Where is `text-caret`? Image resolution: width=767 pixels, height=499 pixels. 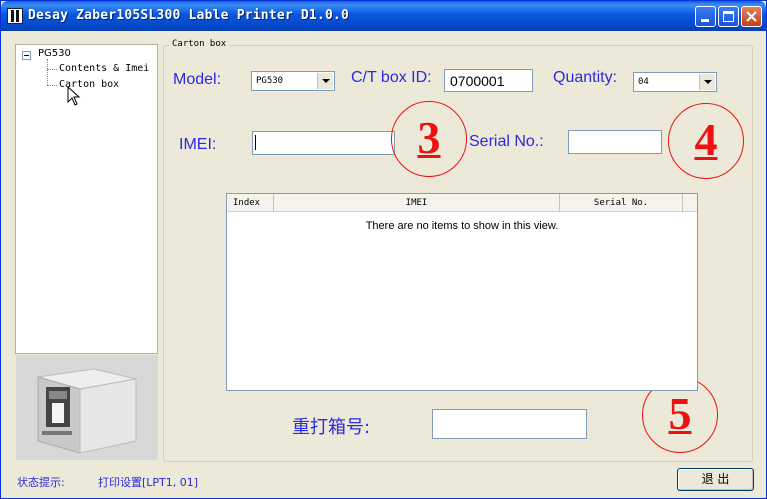
text-caret is located at coordinates (255, 142).